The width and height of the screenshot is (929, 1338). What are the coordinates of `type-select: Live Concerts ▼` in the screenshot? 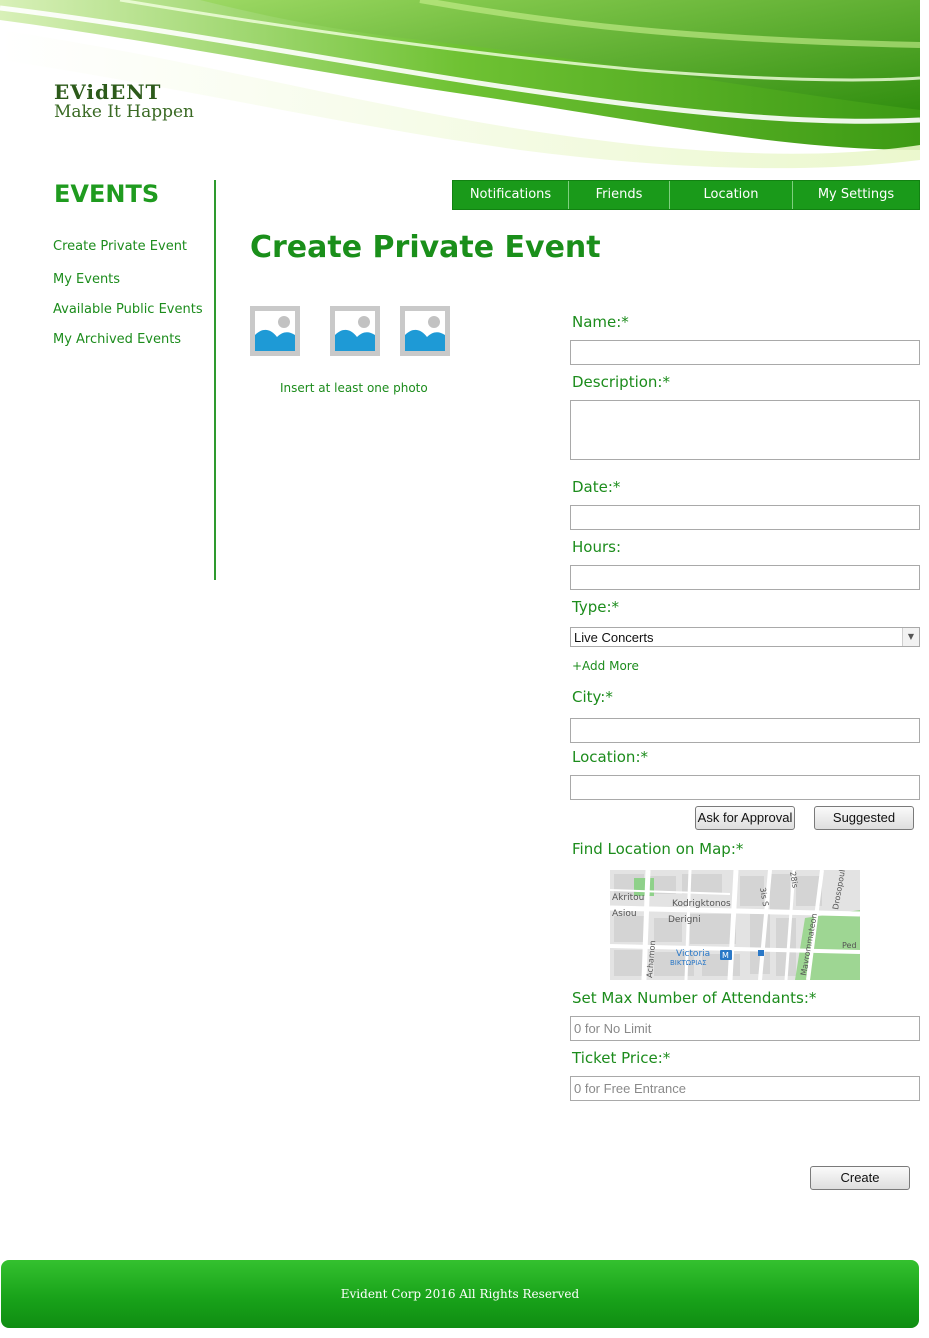 It's located at (745, 637).